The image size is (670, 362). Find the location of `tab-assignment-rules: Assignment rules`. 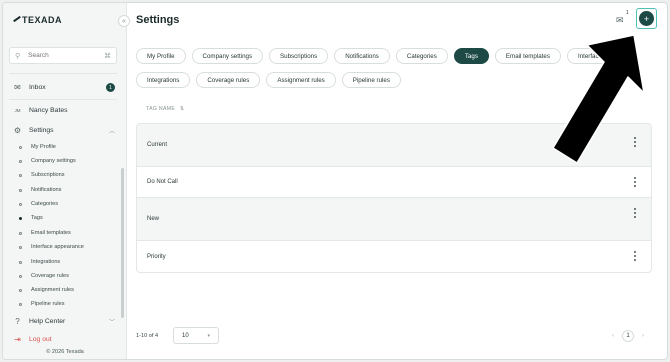

tab-assignment-rules: Assignment rules is located at coordinates (301, 80).